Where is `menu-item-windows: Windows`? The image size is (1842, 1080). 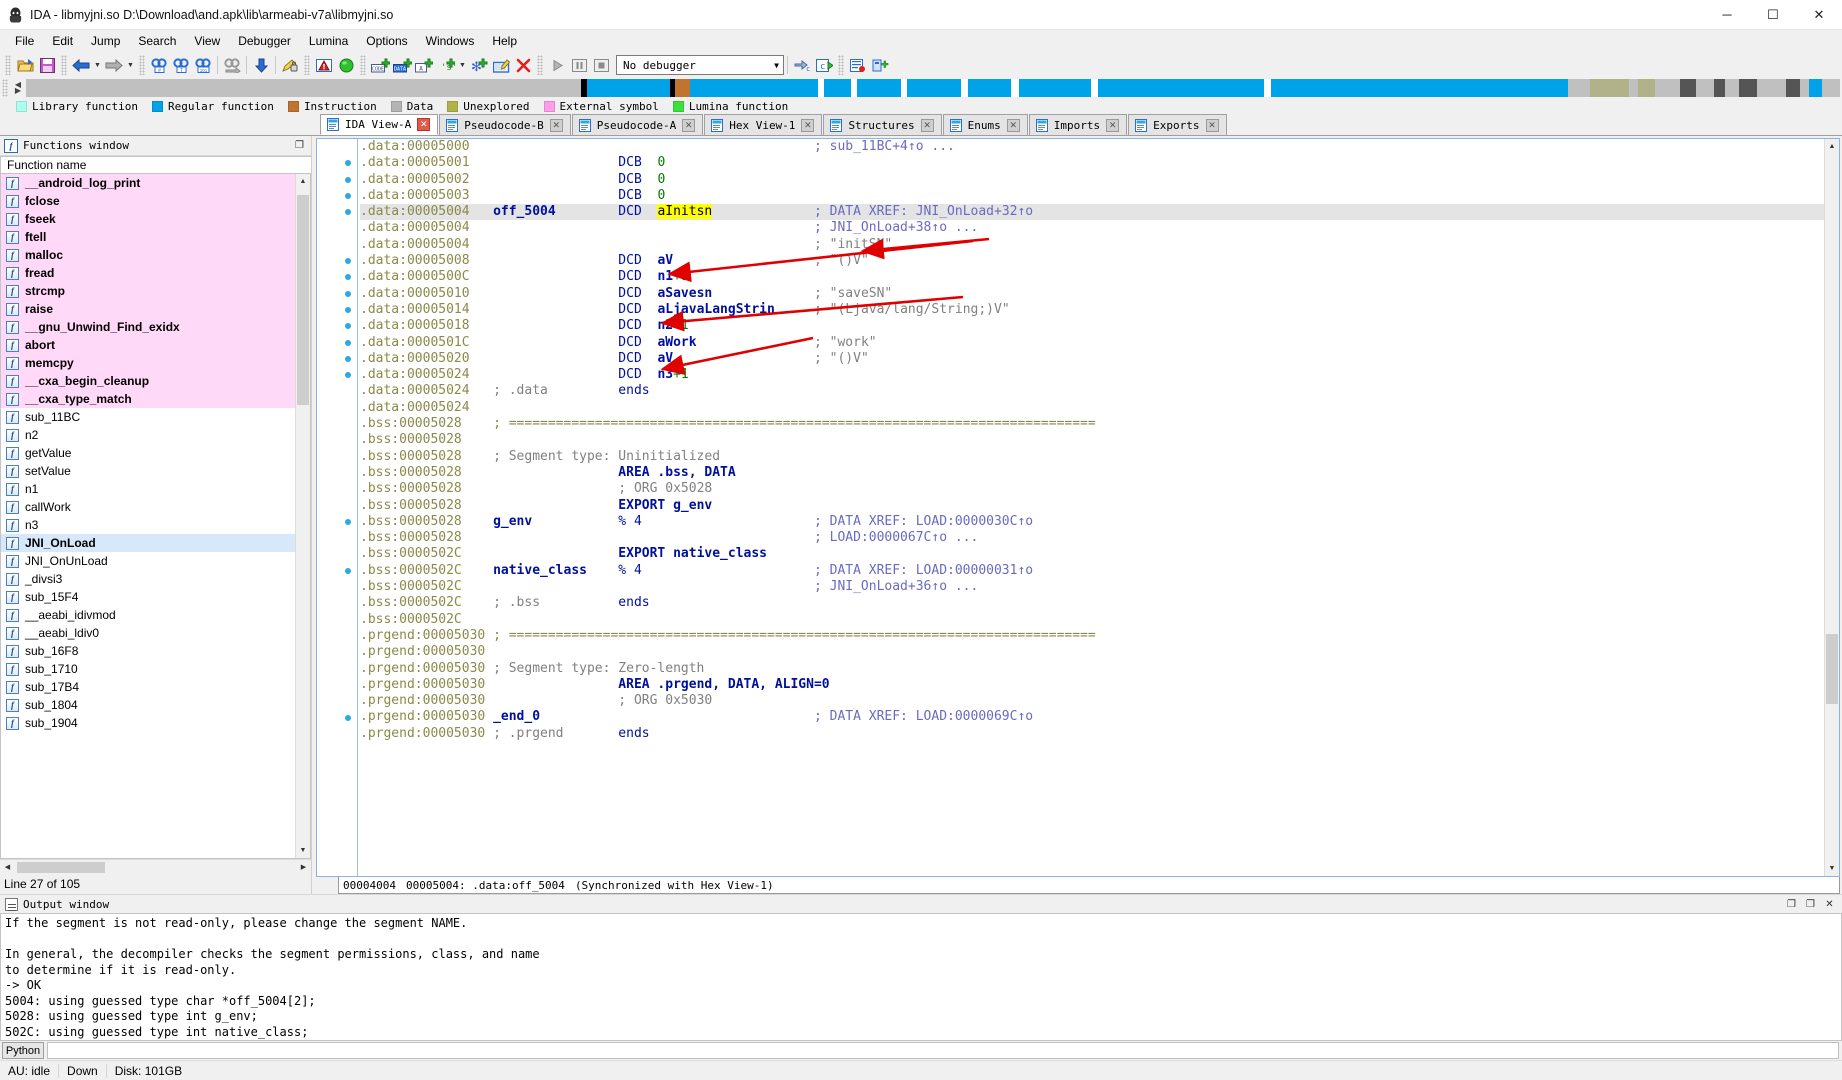 menu-item-windows: Windows is located at coordinates (450, 41).